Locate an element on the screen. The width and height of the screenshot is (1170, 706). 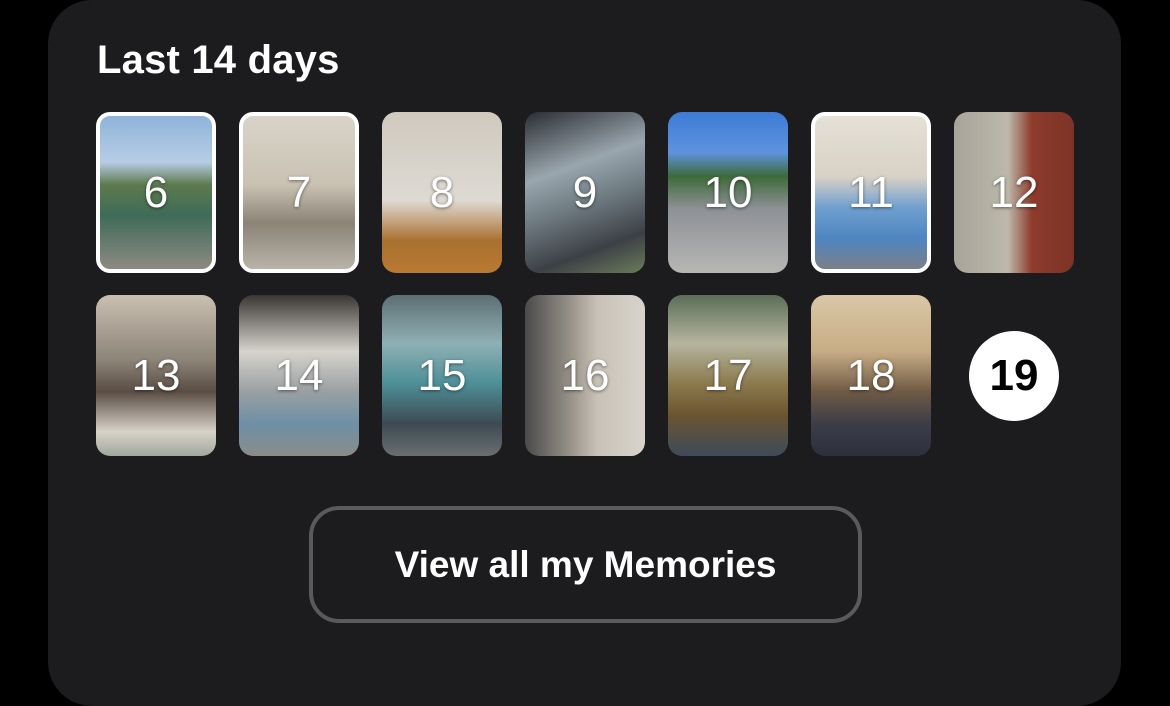
day-number: 17 is located at coordinates (728, 375).